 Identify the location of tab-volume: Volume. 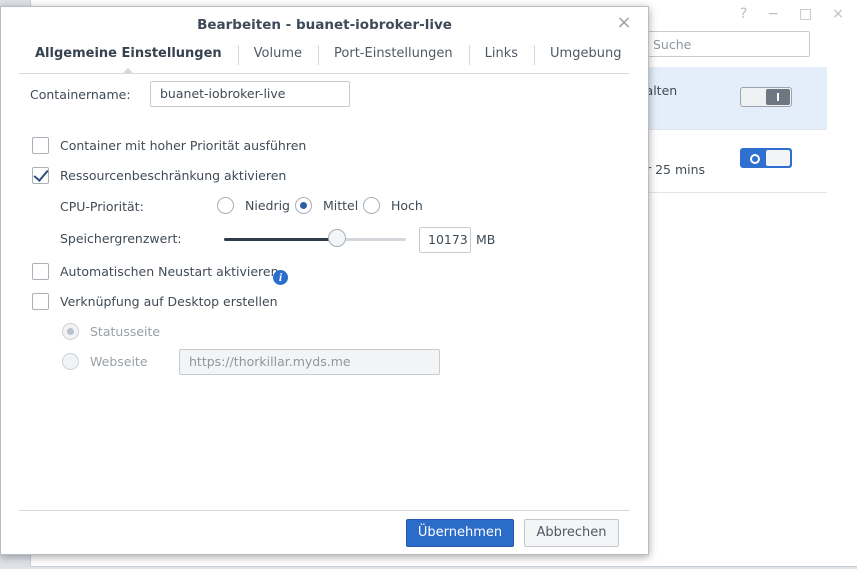
(277, 56).